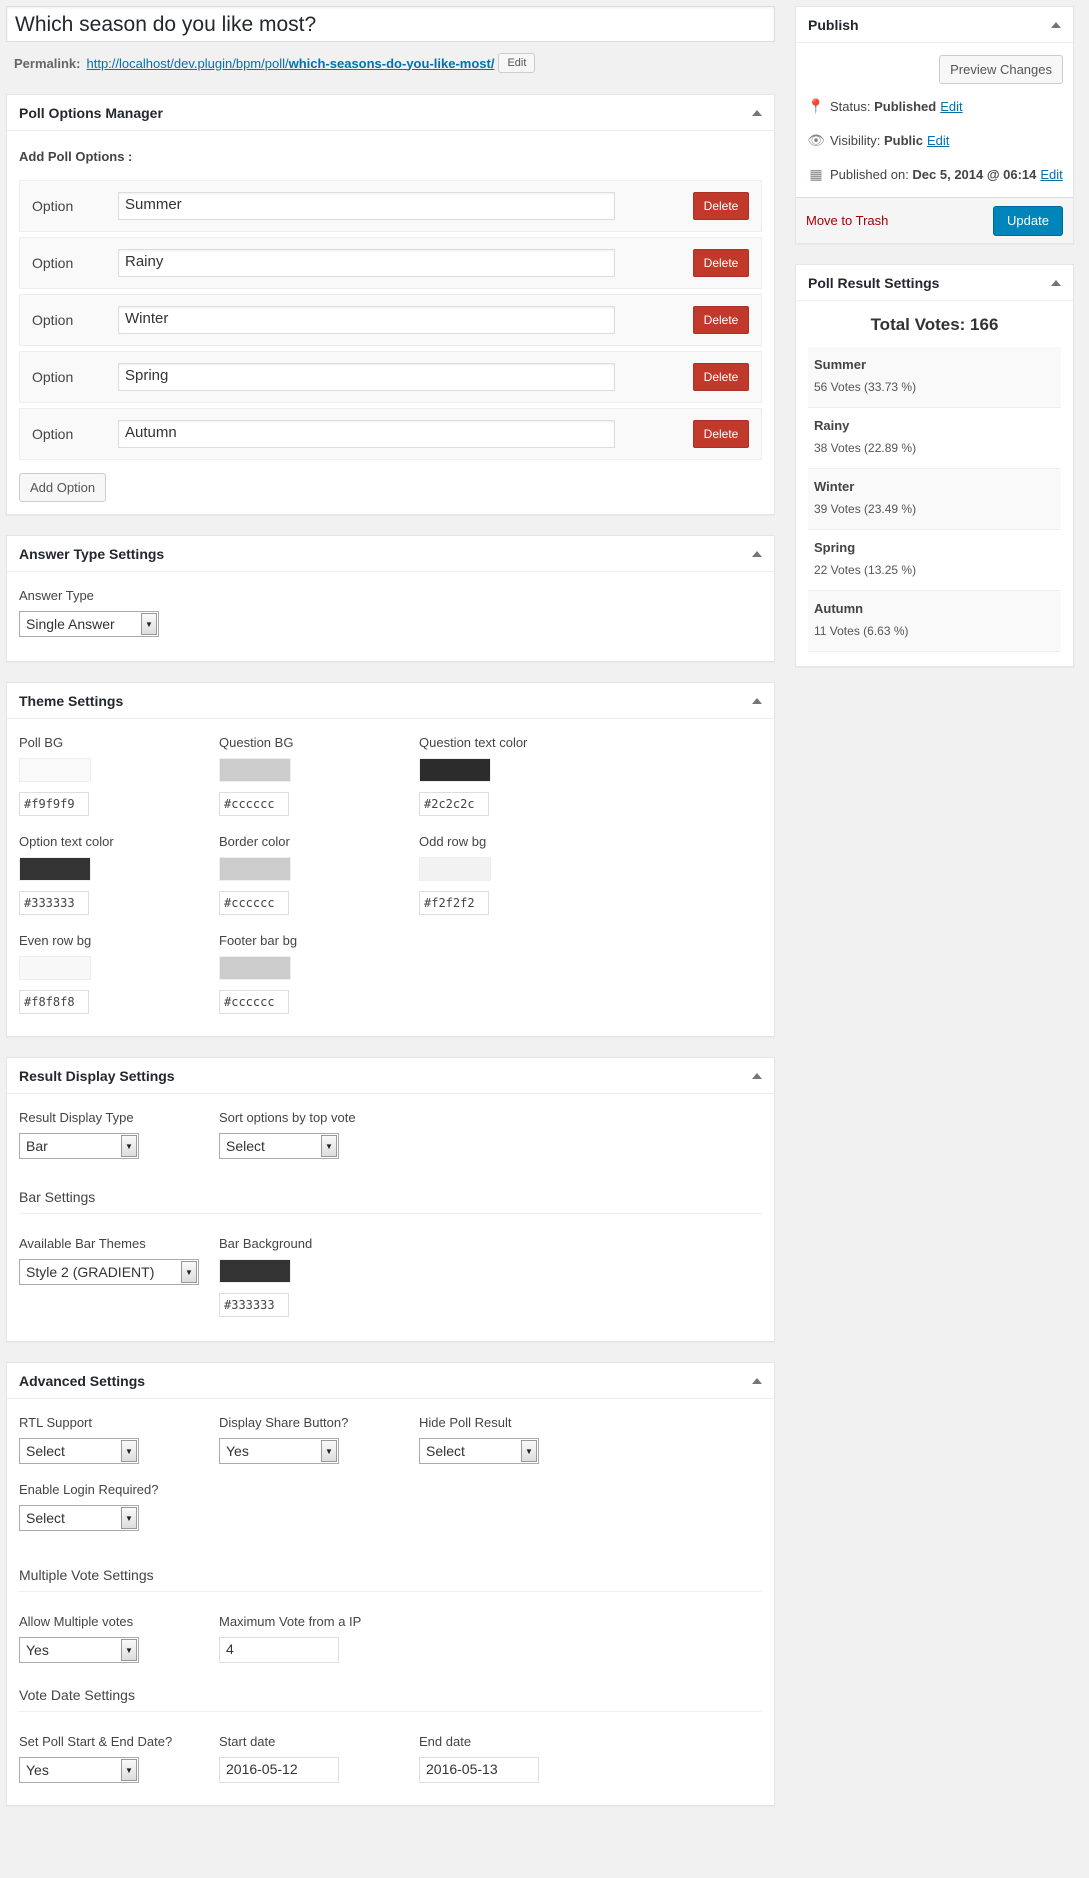 The width and height of the screenshot is (1089, 1878). What do you see at coordinates (279, 1650) in the screenshot?
I see `max-ip-input: 4` at bounding box center [279, 1650].